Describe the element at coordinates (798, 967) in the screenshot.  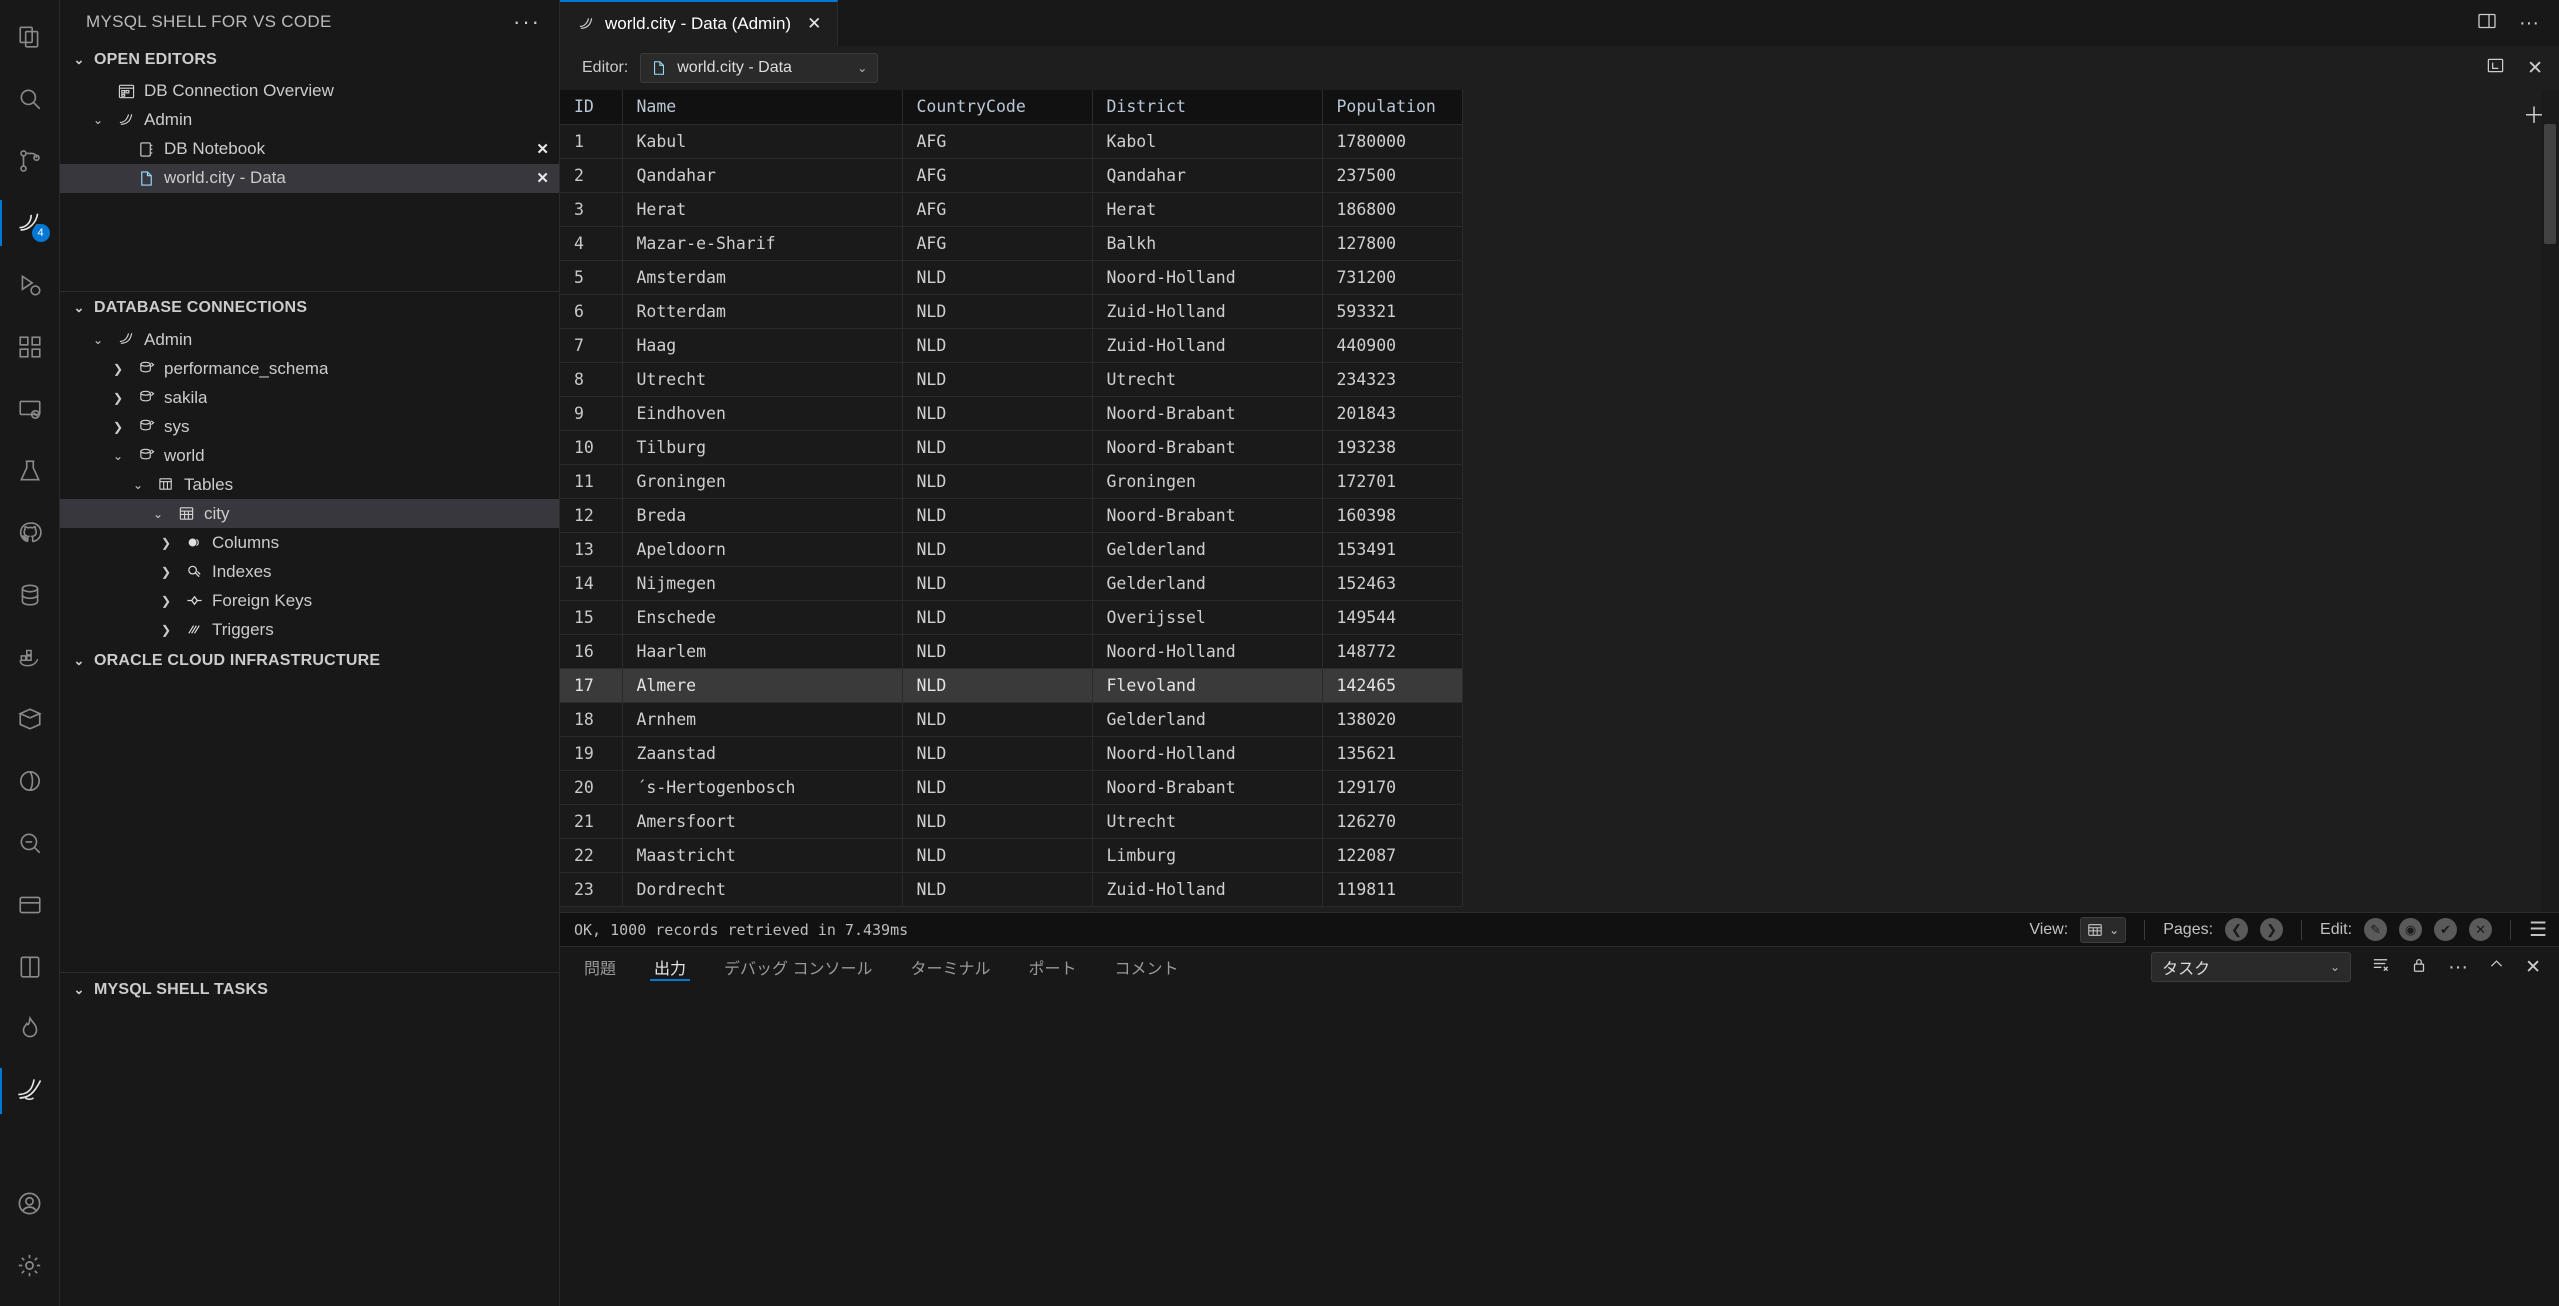
I see `panel-tab-debug-console: デバッグ コンソール` at that location.